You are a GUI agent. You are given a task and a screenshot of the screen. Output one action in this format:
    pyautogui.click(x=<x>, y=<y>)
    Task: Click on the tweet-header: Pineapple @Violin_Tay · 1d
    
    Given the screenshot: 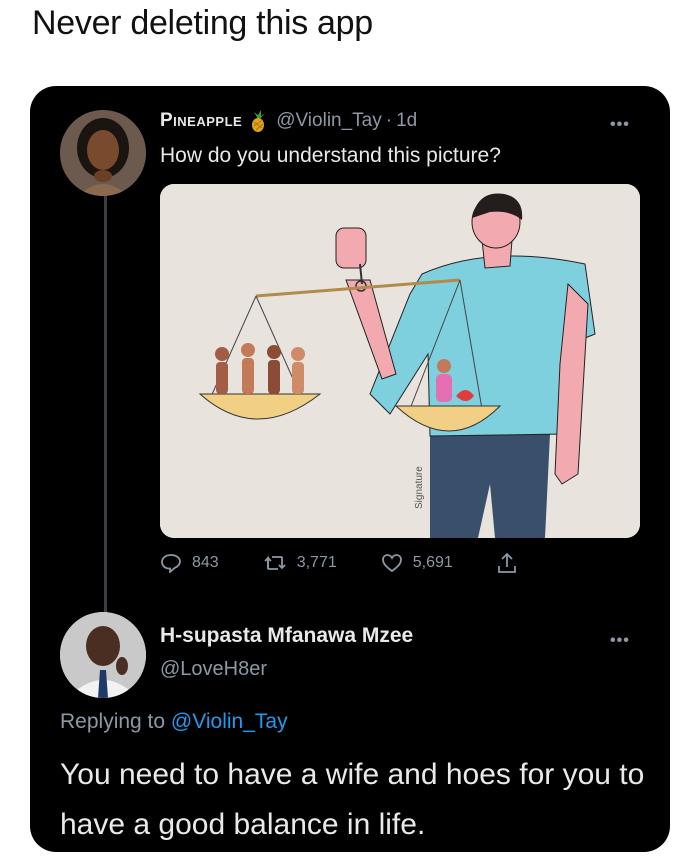 What is the action you would take?
    pyautogui.click(x=288, y=121)
    